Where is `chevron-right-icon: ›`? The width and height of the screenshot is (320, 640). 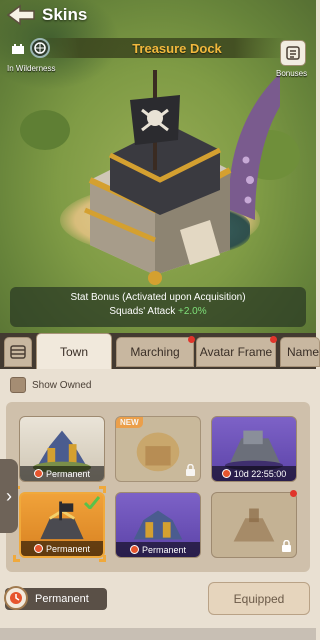 chevron-right-icon: › is located at coordinates (9, 495).